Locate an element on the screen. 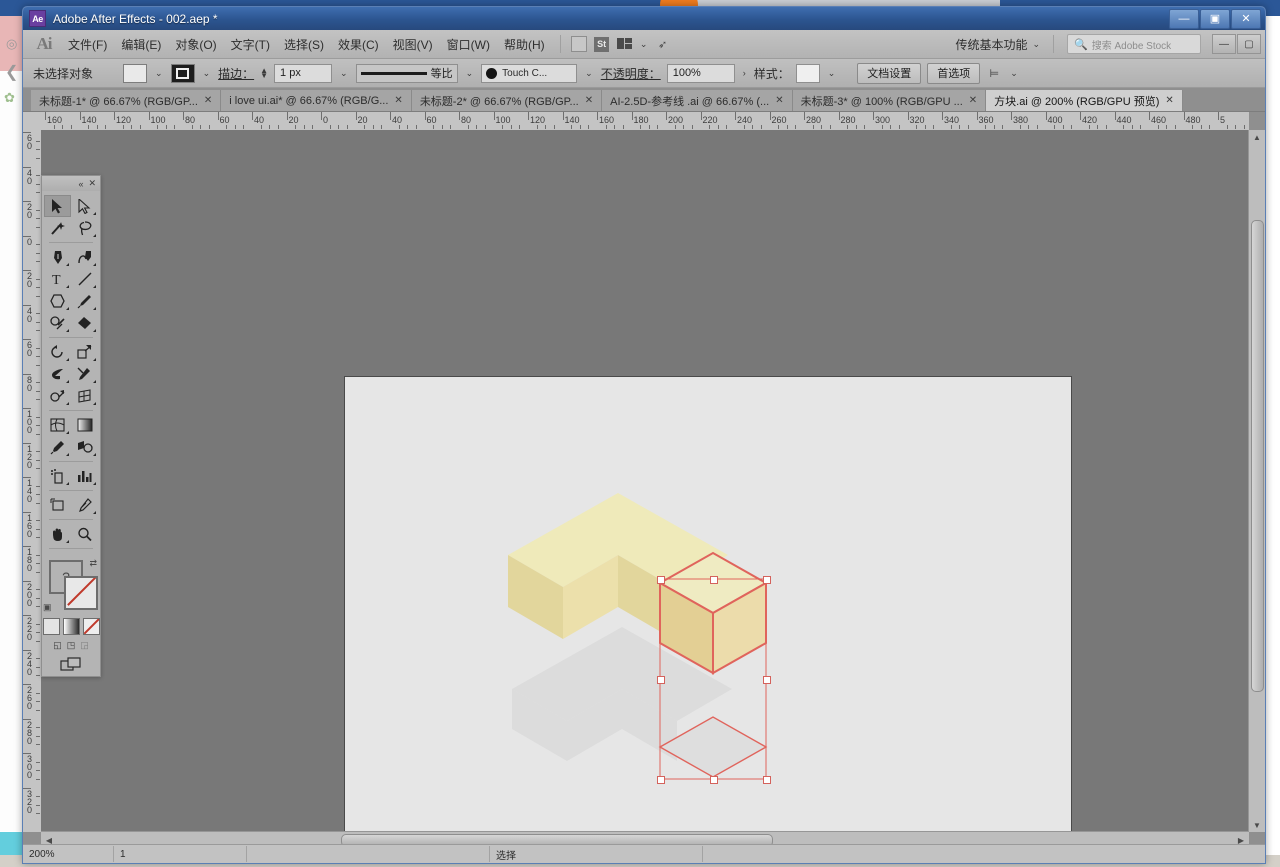 The height and width of the screenshot is (867, 1280). menu-view: 视图(V) is located at coordinates (413, 44).